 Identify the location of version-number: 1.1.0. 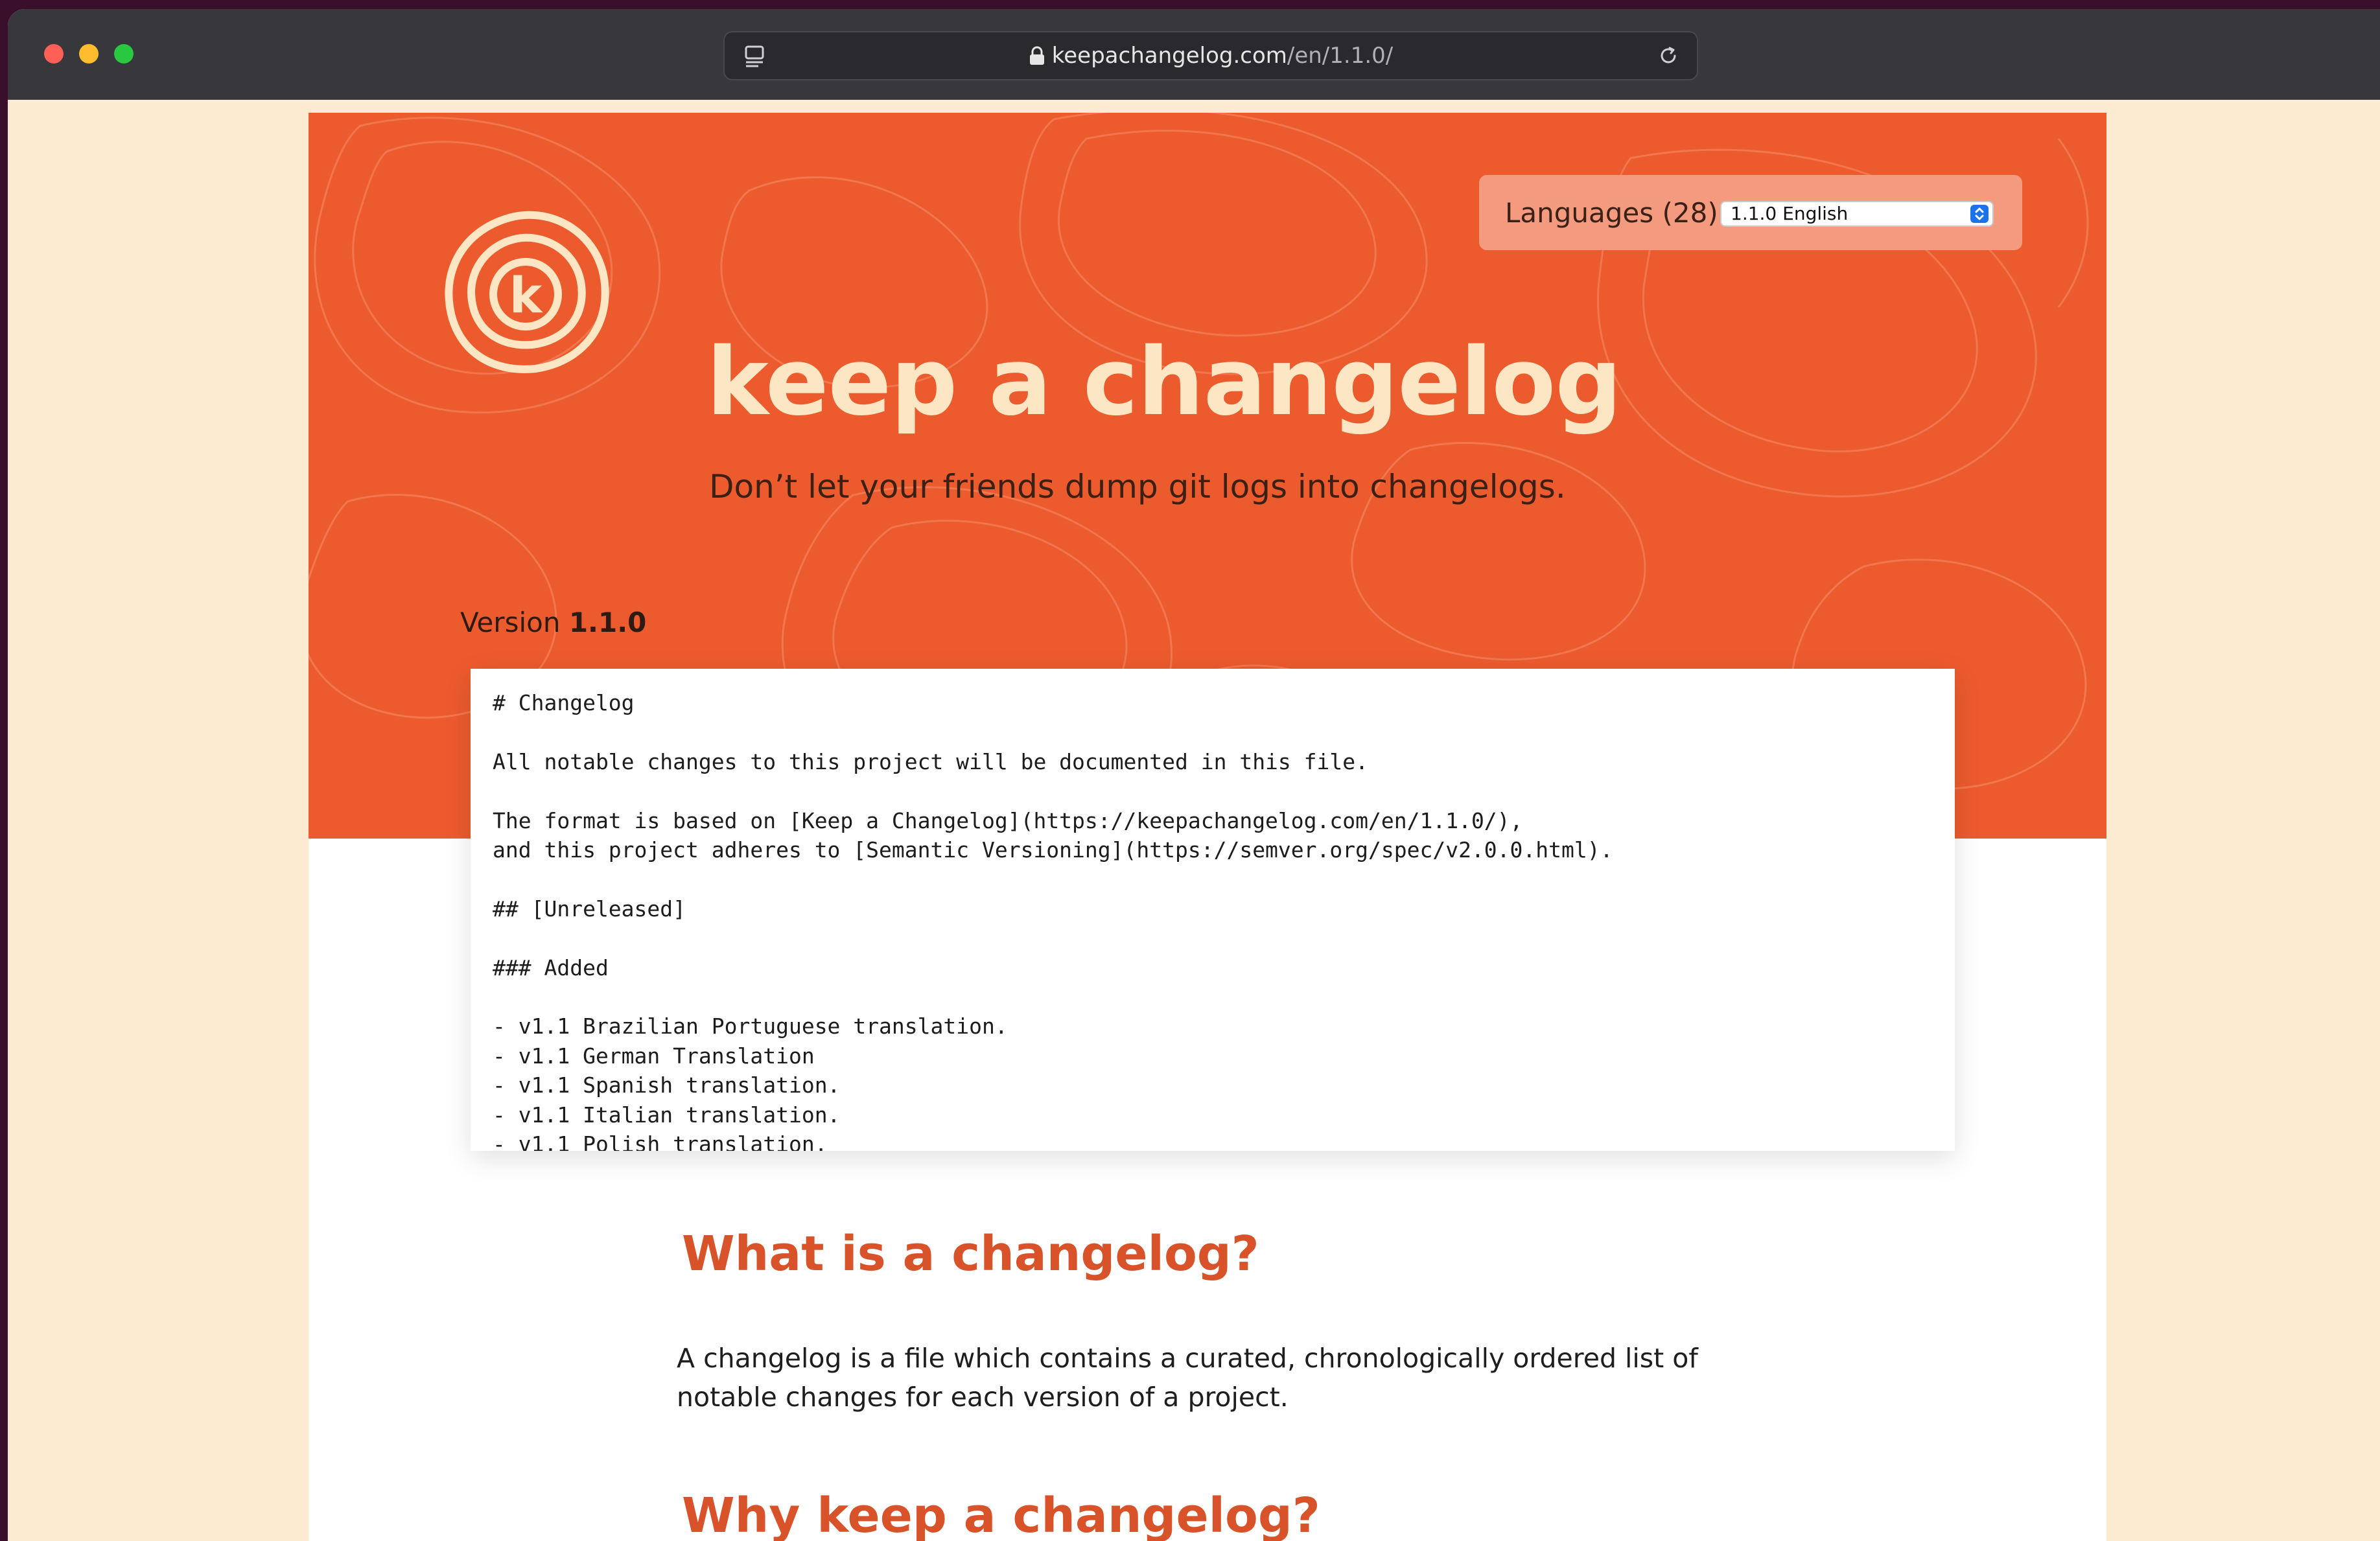
(607, 622).